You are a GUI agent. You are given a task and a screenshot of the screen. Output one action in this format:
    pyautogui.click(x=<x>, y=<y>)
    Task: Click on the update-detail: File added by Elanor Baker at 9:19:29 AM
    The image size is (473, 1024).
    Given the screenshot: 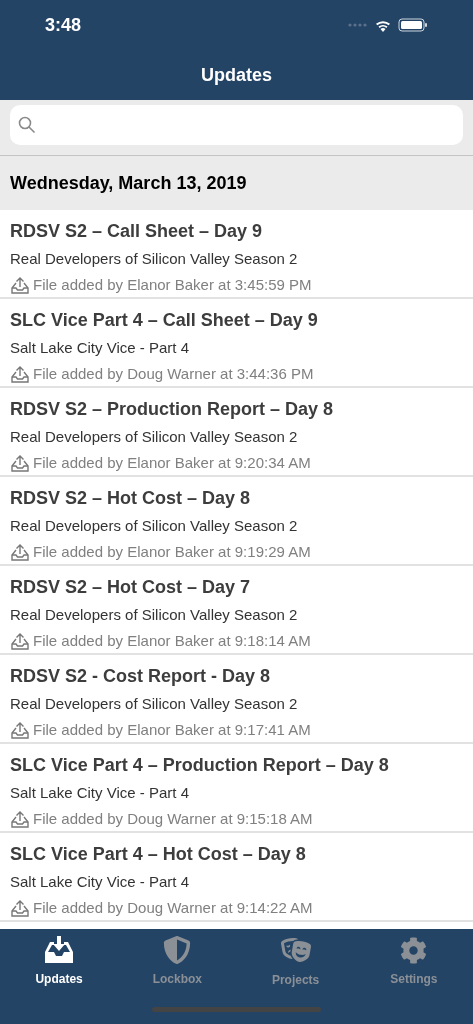 What is the action you would take?
    pyautogui.click(x=172, y=551)
    